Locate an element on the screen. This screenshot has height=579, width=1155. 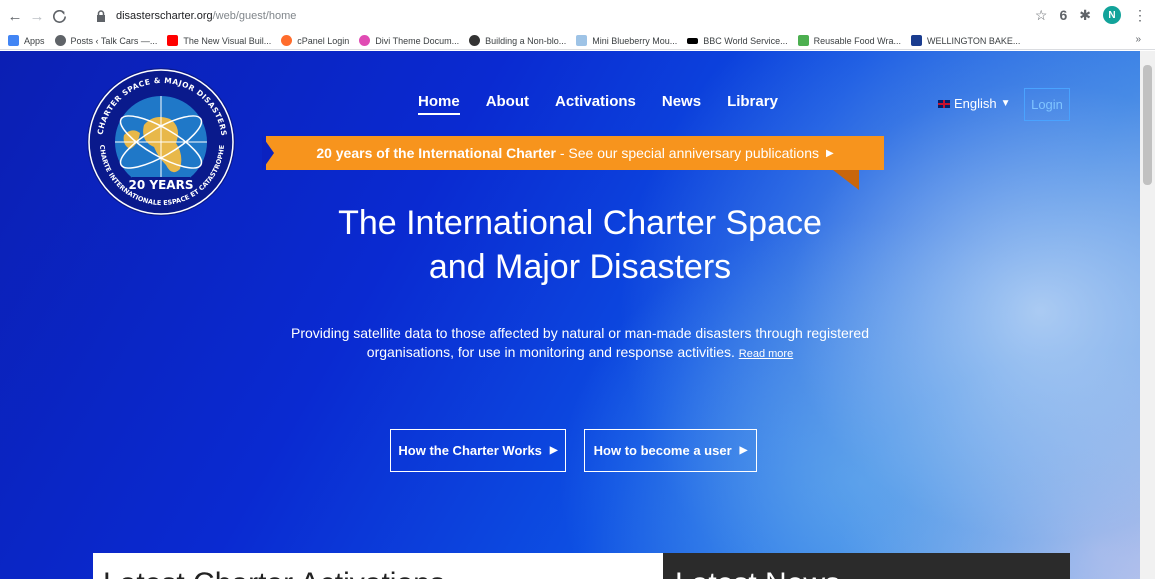
address-bar: disasterscharter.org/web/guest/home is located at coordinates (561, 16).